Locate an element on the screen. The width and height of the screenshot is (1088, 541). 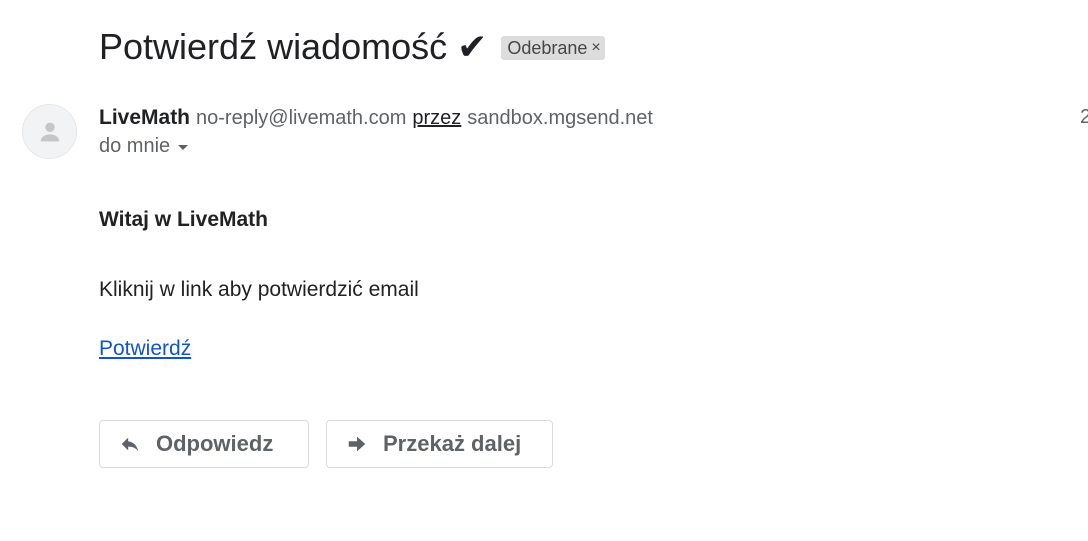
reply-label: Odpowiedz is located at coordinates (215, 443).